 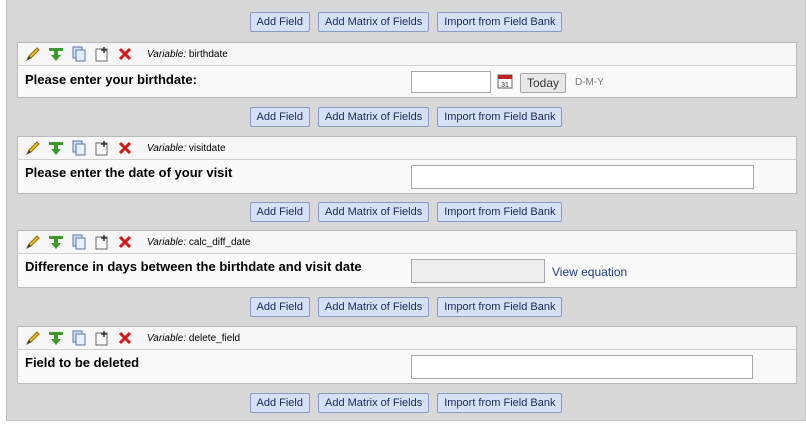 I want to click on field-toolbar: Variable: visitdate, so click(x=407, y=148).